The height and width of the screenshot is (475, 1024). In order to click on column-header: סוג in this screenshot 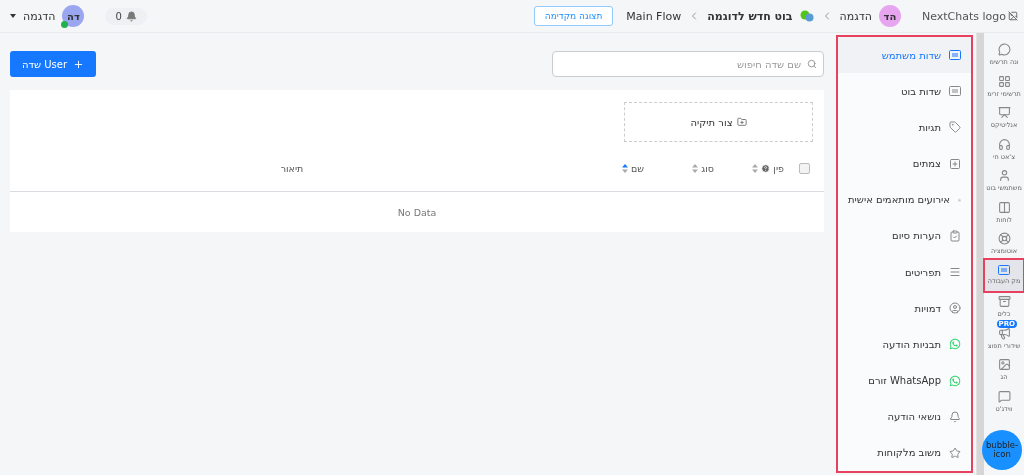, I will do `click(707, 168)`.